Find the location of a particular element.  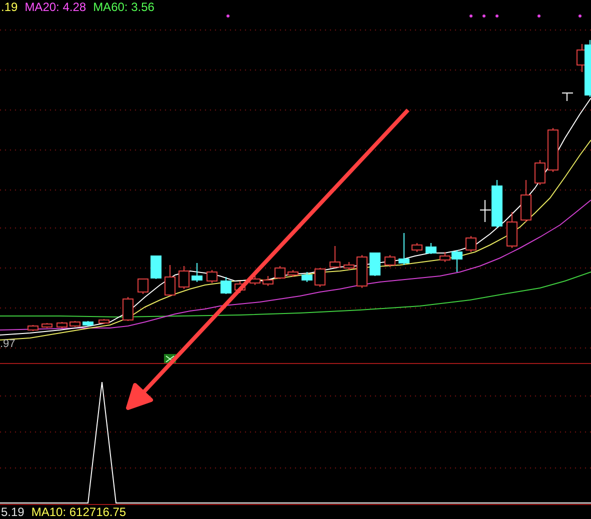

indicator-legend: MA10: 612716.75 is located at coordinates (78, 512).